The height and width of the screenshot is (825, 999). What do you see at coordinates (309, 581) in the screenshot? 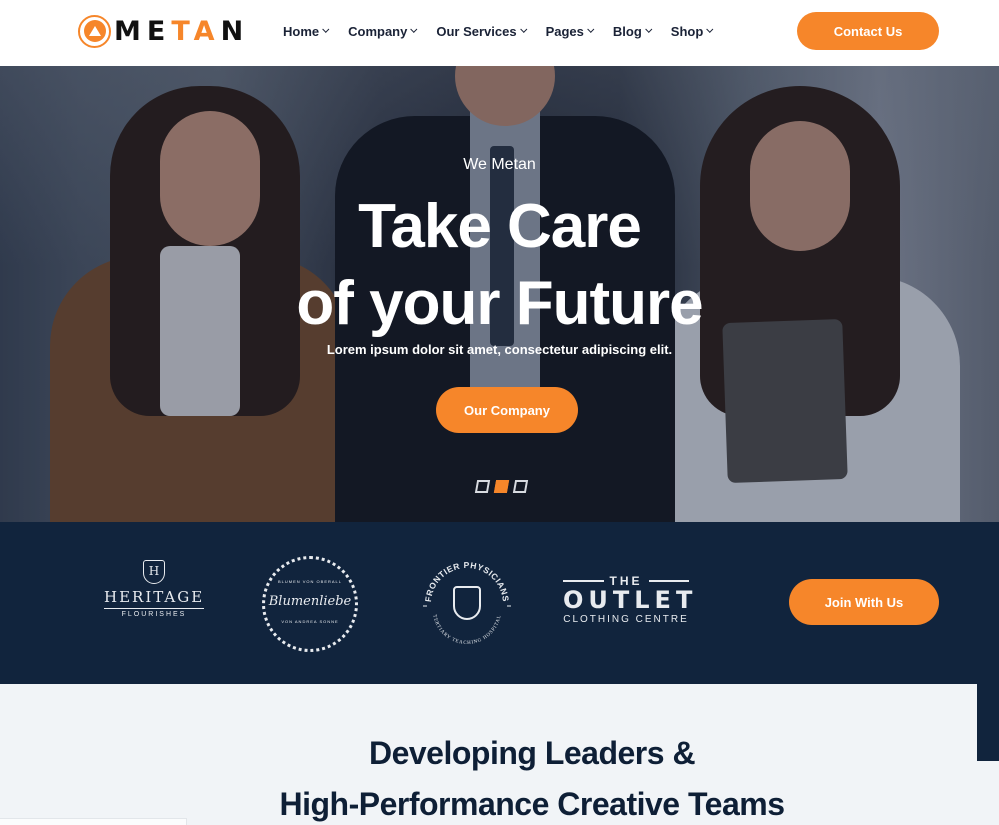
I see `brand-top-text: BLUMEN VON OBERALL` at bounding box center [309, 581].